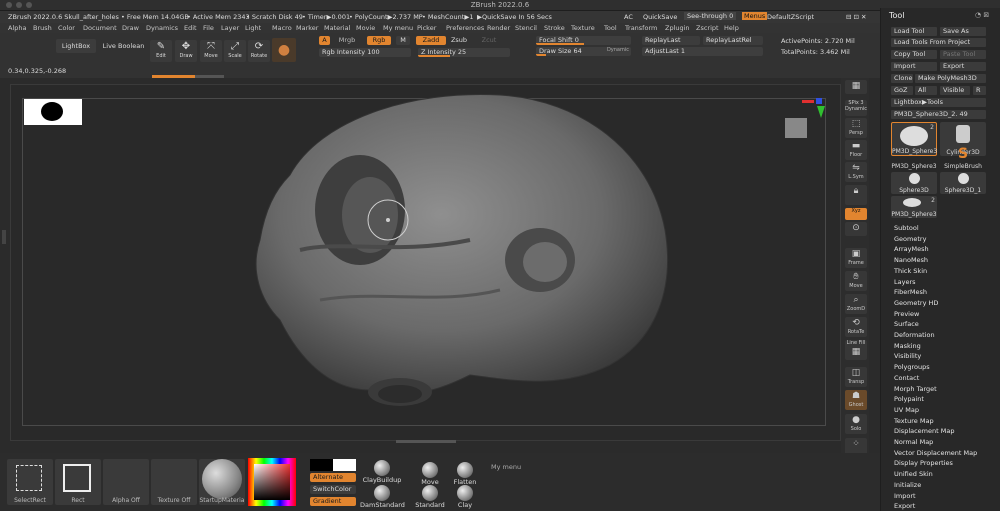 The width and height of the screenshot is (1000, 511). Describe the element at coordinates (235, 51) in the screenshot. I see `scale-mode-button: ⤢ Scale` at that location.